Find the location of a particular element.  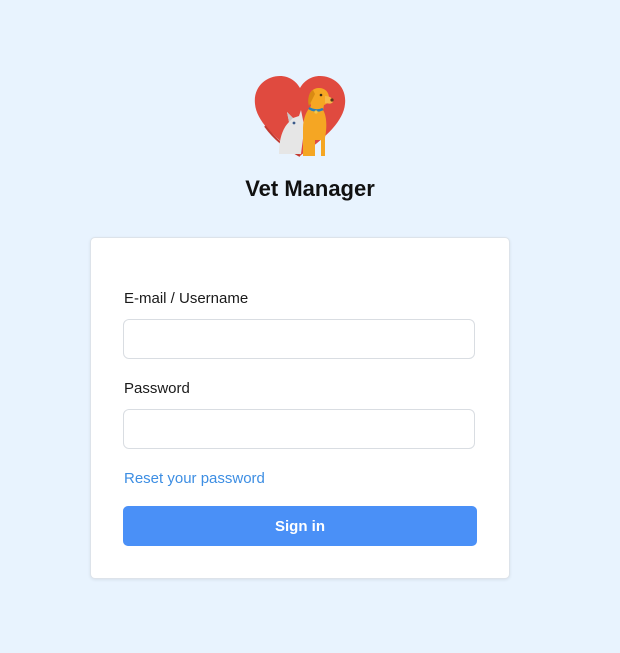

username-input is located at coordinates (299, 339).